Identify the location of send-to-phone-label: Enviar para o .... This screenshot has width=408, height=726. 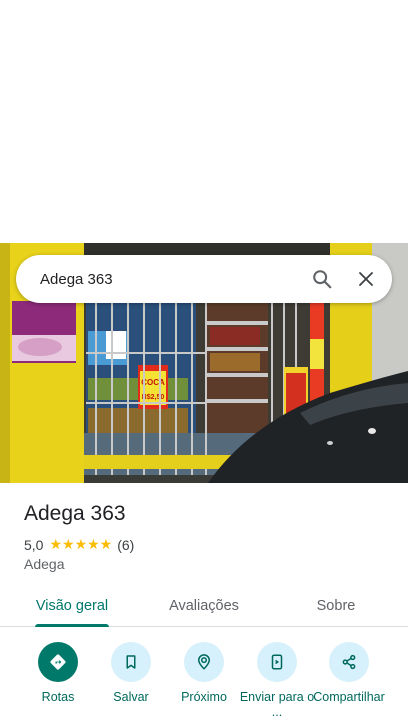
(277, 704).